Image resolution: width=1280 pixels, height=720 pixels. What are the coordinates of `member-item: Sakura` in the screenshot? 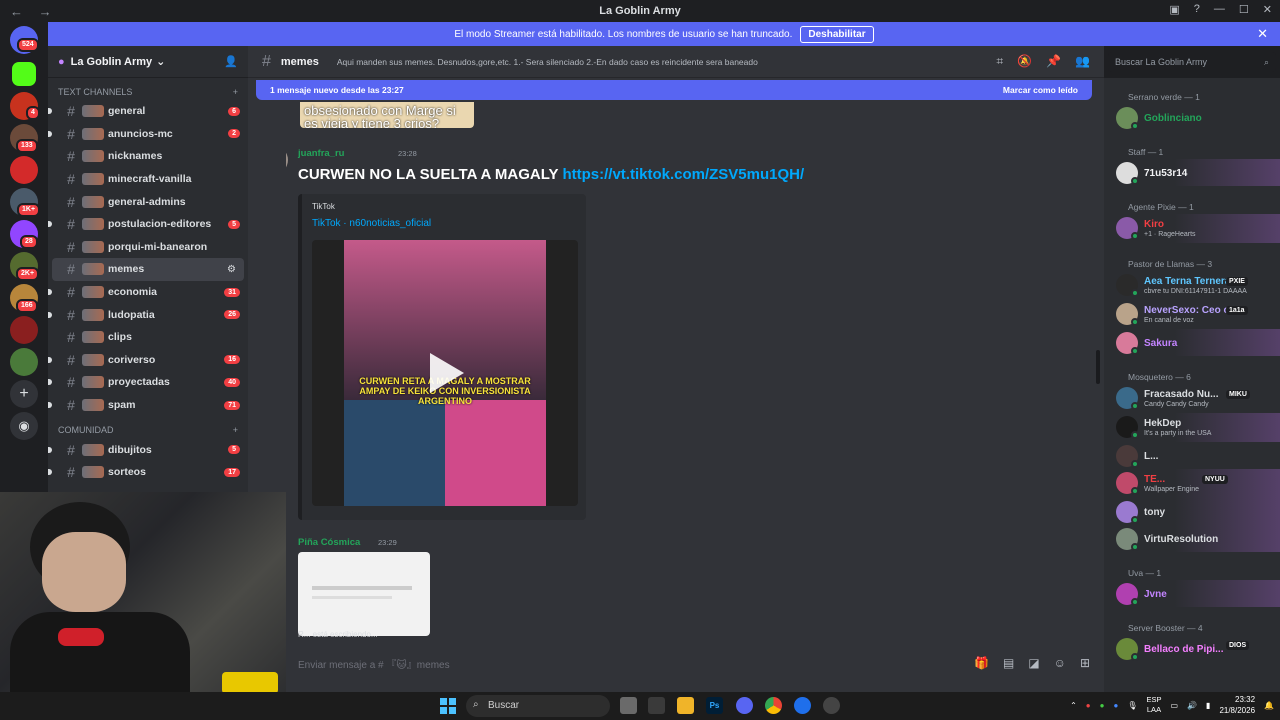 It's located at (1192, 342).